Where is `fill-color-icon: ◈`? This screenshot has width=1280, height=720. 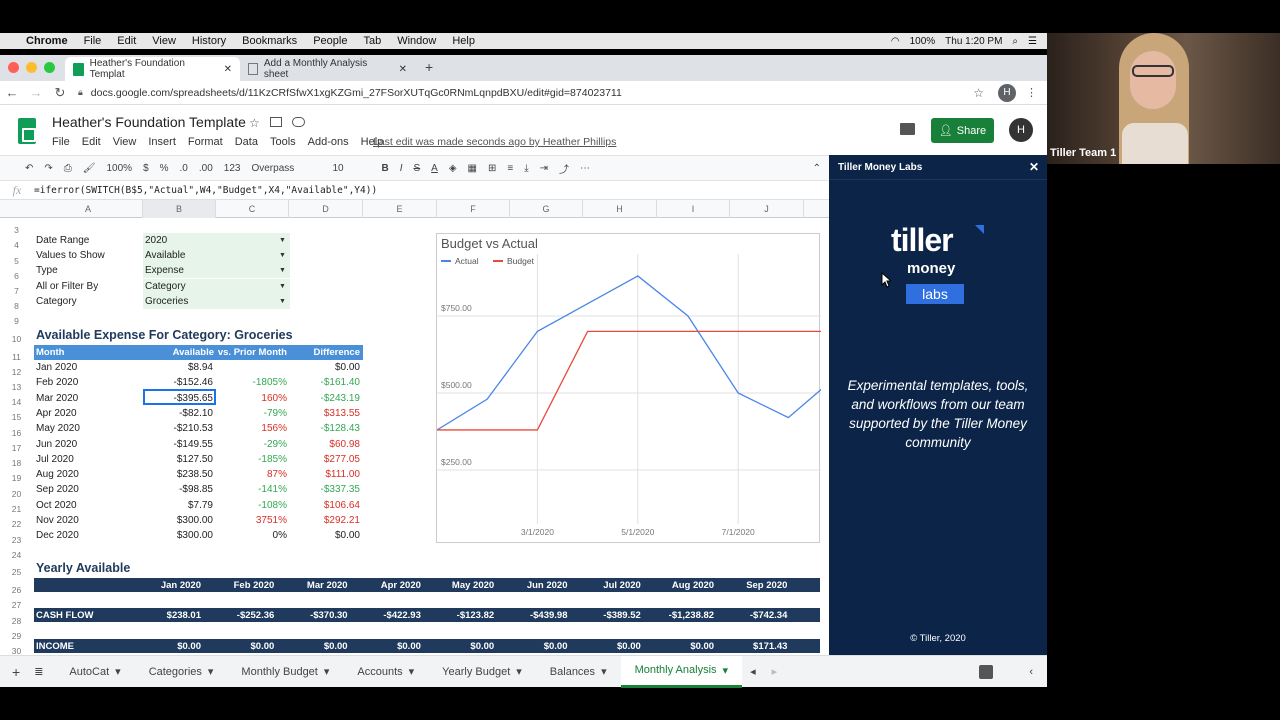 fill-color-icon: ◈ is located at coordinates (453, 168).